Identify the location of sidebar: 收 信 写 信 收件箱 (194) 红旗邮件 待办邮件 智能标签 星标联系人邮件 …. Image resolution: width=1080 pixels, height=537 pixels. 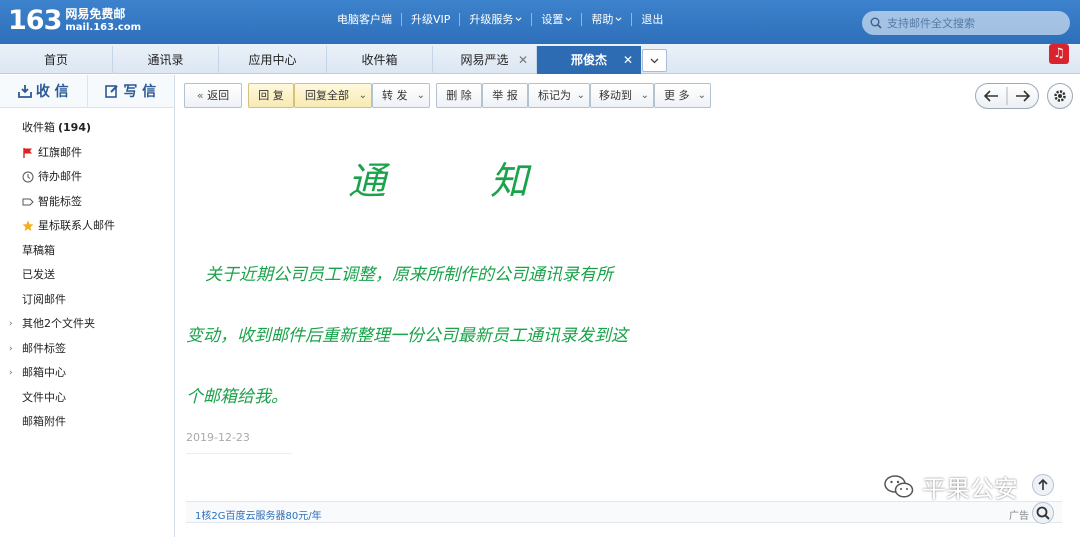
(87, 306).